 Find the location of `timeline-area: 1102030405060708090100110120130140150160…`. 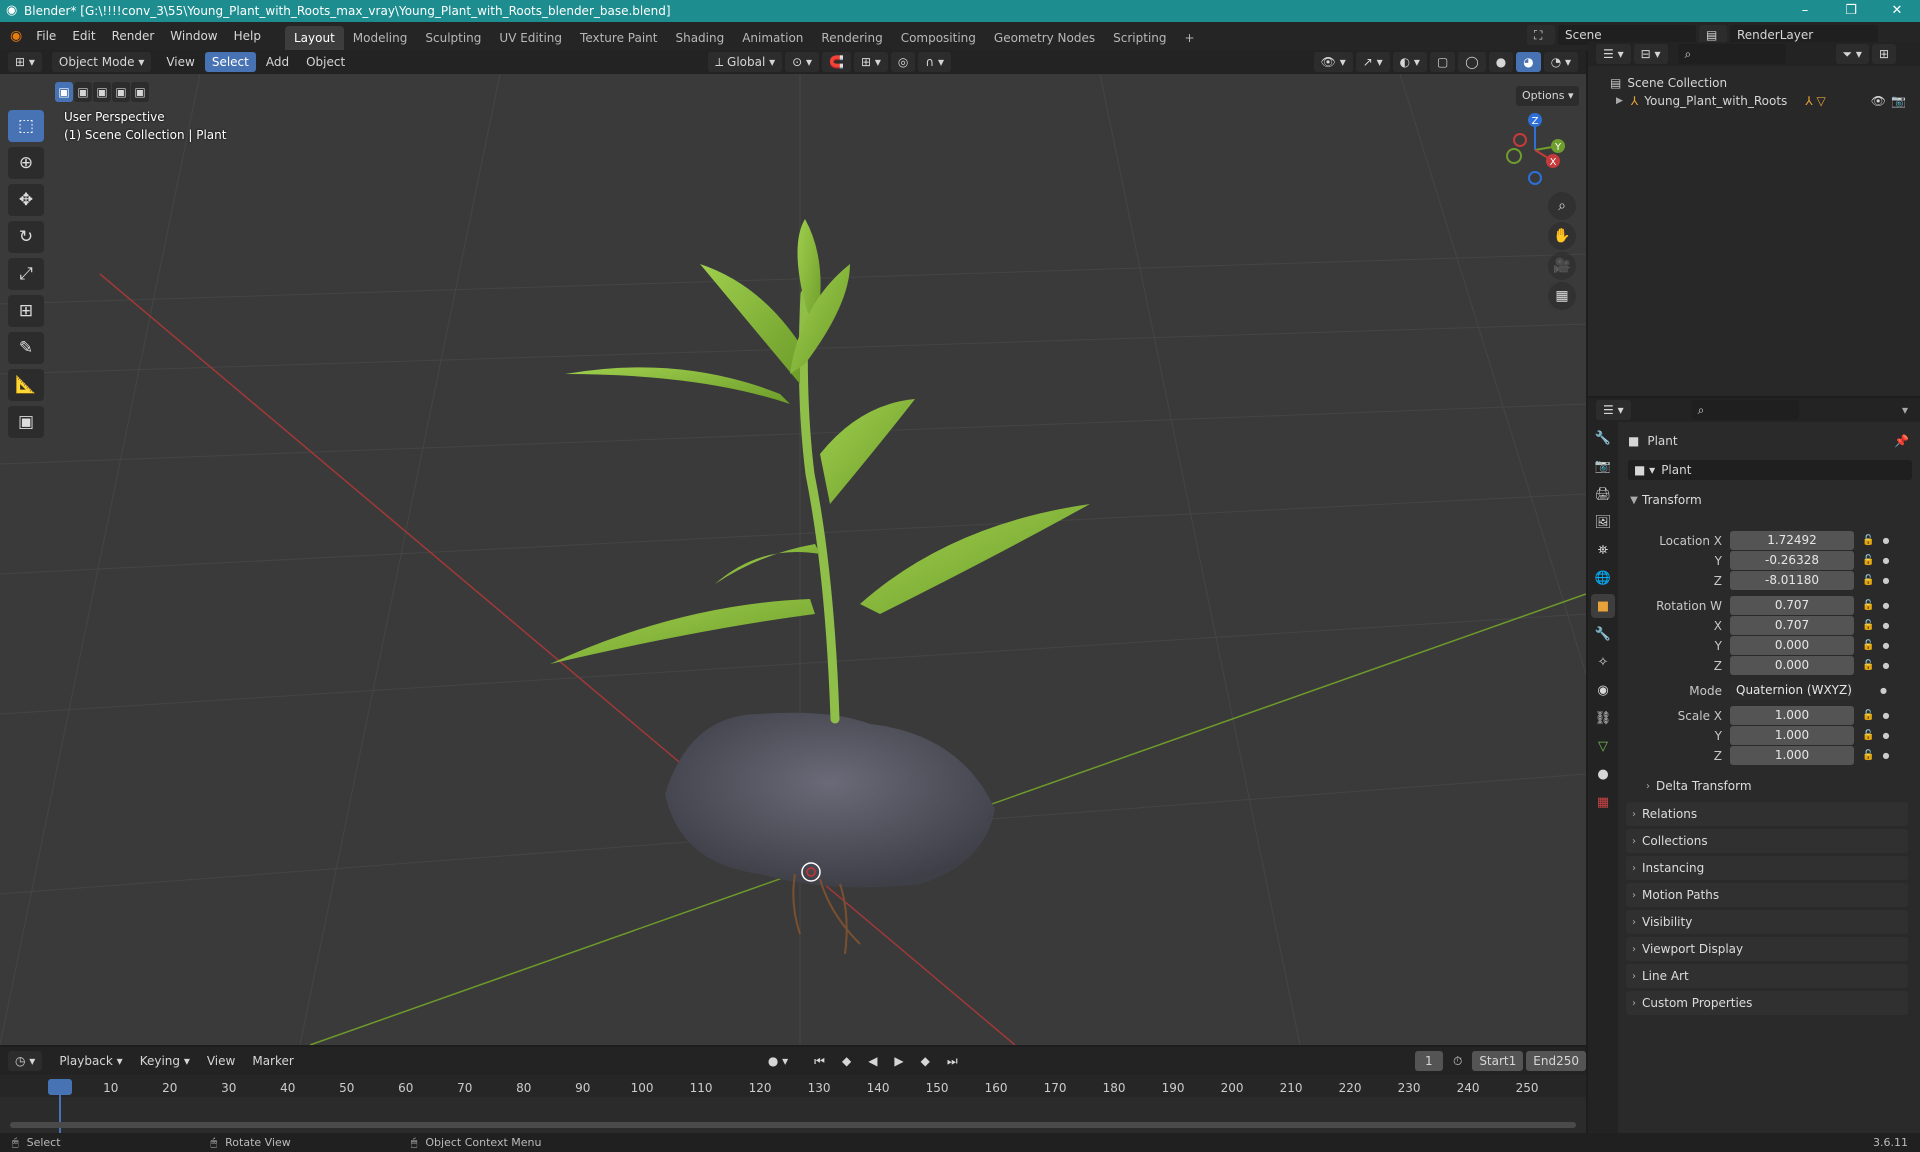

timeline-area: 1102030405060708090100110120130140150160… is located at coordinates (793, 1104).